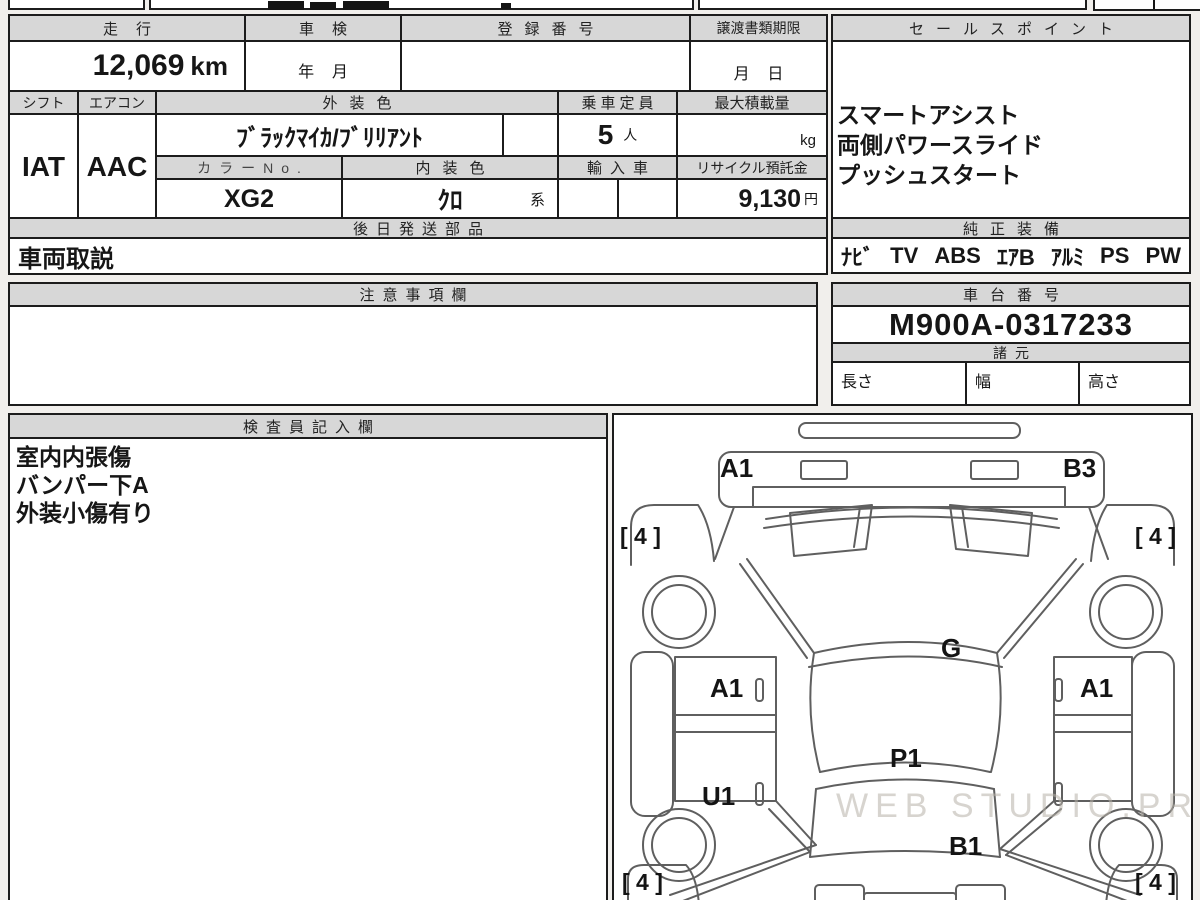  What do you see at coordinates (545, 66) in the screenshot?
I see `registration-value` at bounding box center [545, 66].